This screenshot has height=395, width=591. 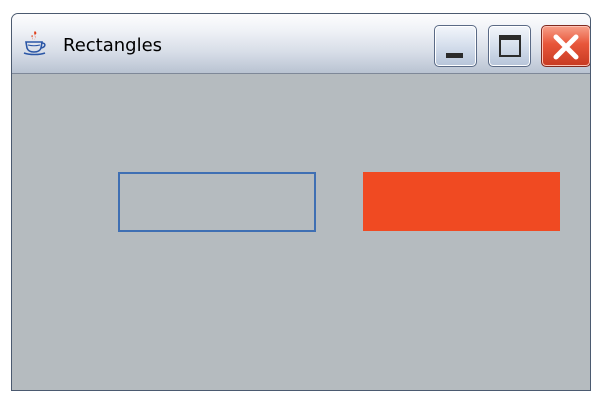 I want to click on filled-rectangle, so click(x=461, y=201).